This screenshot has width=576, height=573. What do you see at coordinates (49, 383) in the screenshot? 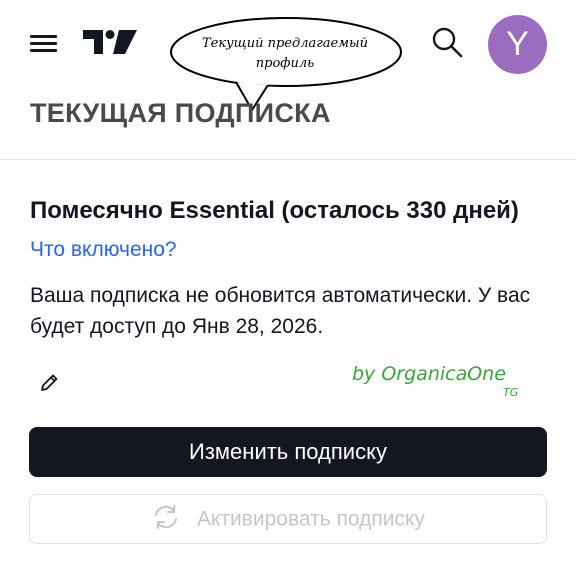
I see `pencil-icon` at bounding box center [49, 383].